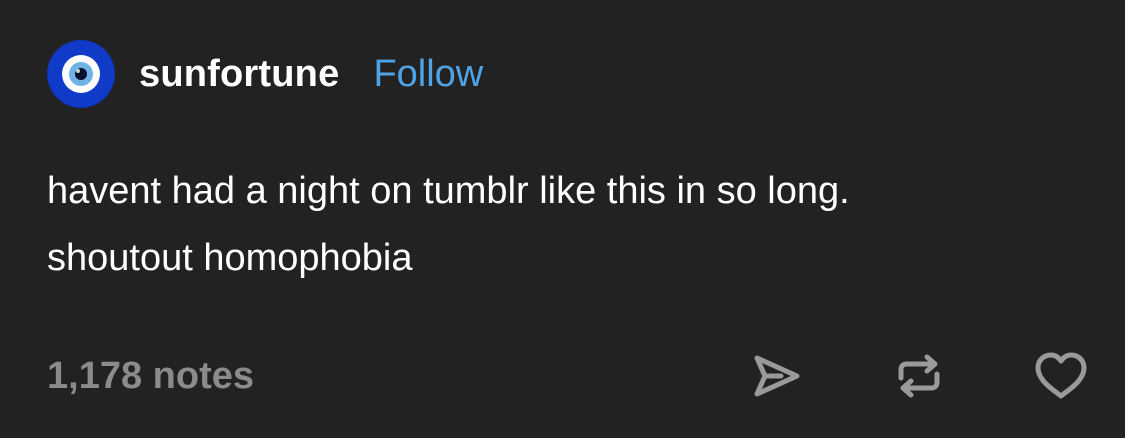 This screenshot has width=1125, height=438. I want to click on evil-eye-icon, so click(81, 74).